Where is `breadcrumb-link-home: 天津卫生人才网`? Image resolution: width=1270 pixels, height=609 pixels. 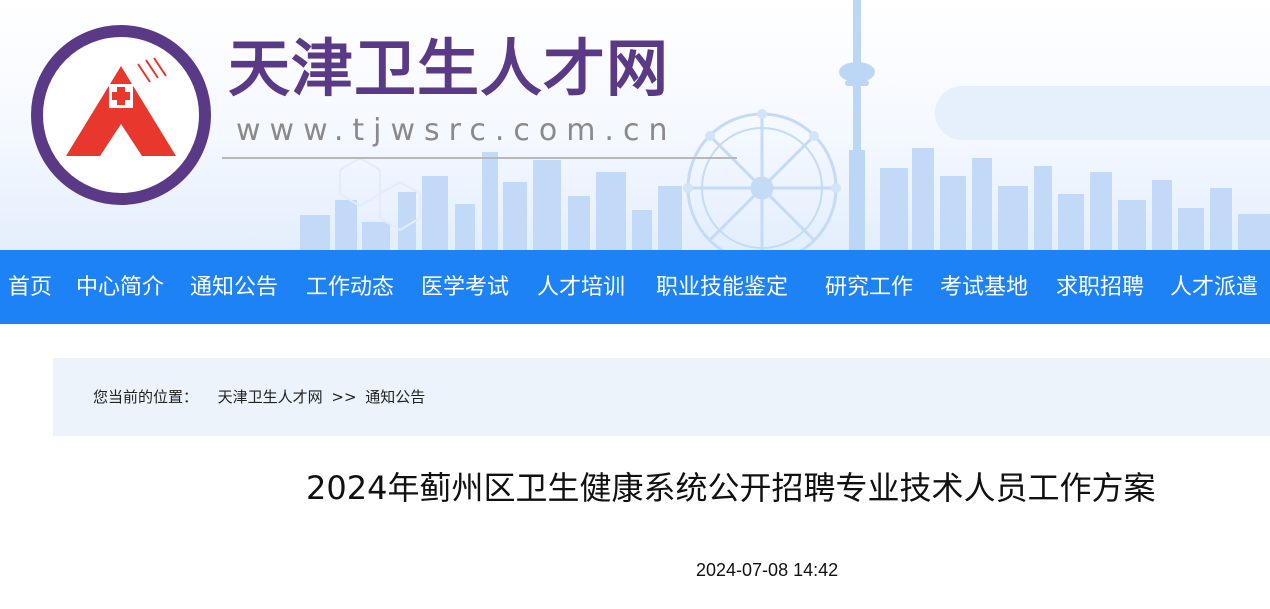 breadcrumb-link-home: 天津卫生人才网 is located at coordinates (270, 397).